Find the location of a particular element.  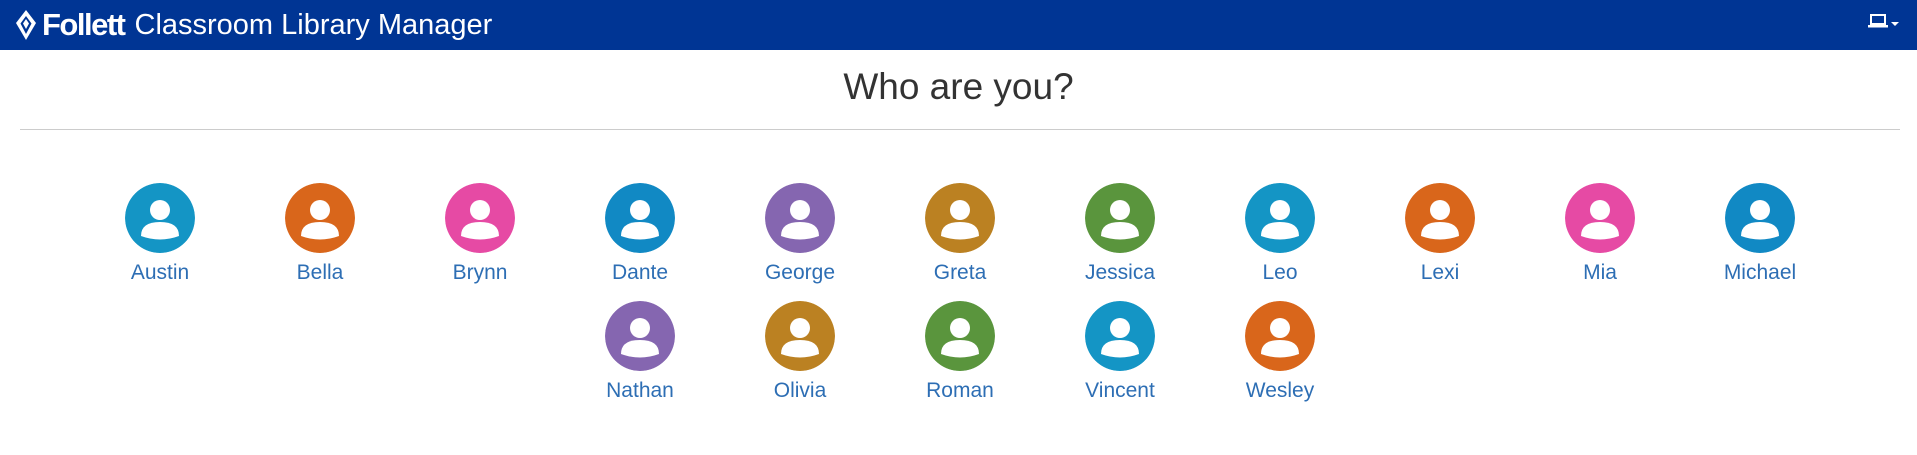

user-name-label: Bella is located at coordinates (320, 272).